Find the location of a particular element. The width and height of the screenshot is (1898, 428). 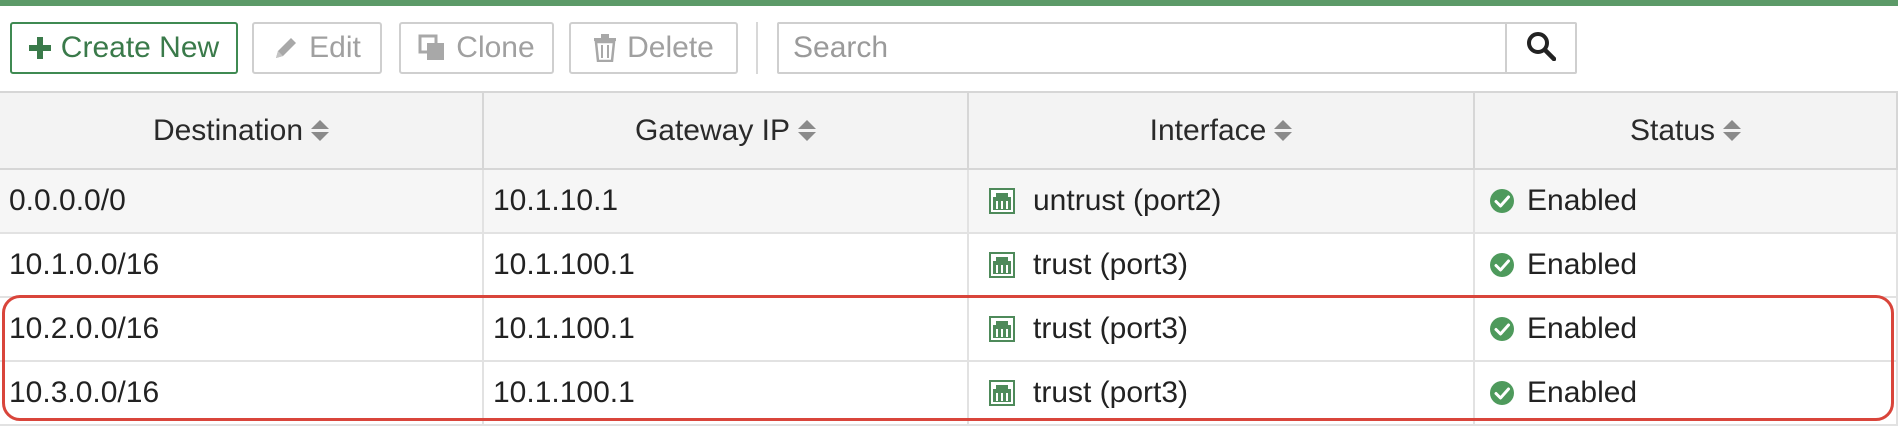

column-header-destination: Destination is located at coordinates (242, 130).